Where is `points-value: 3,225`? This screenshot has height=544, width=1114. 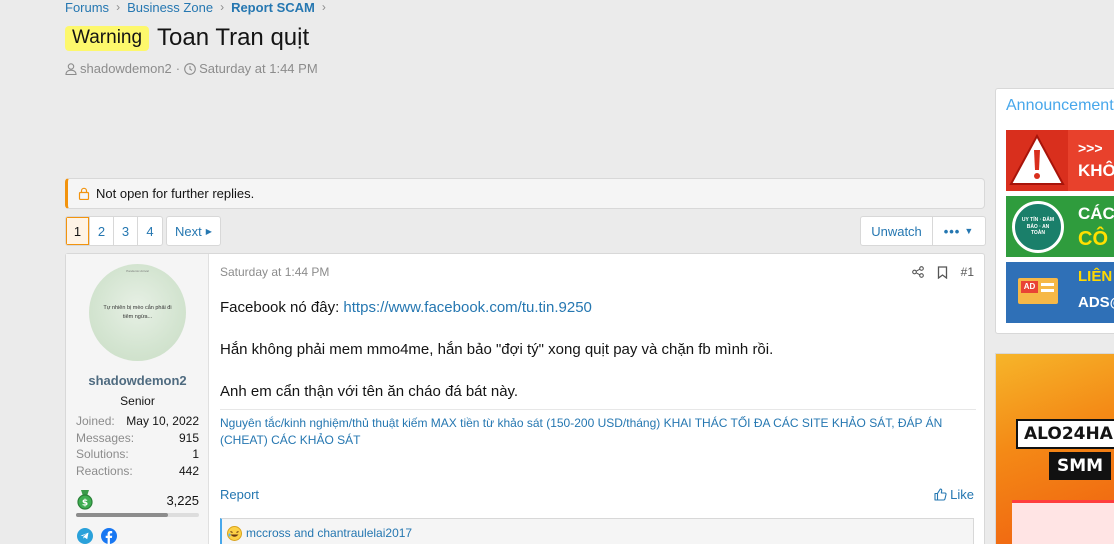 points-value: 3,225 is located at coordinates (182, 500).